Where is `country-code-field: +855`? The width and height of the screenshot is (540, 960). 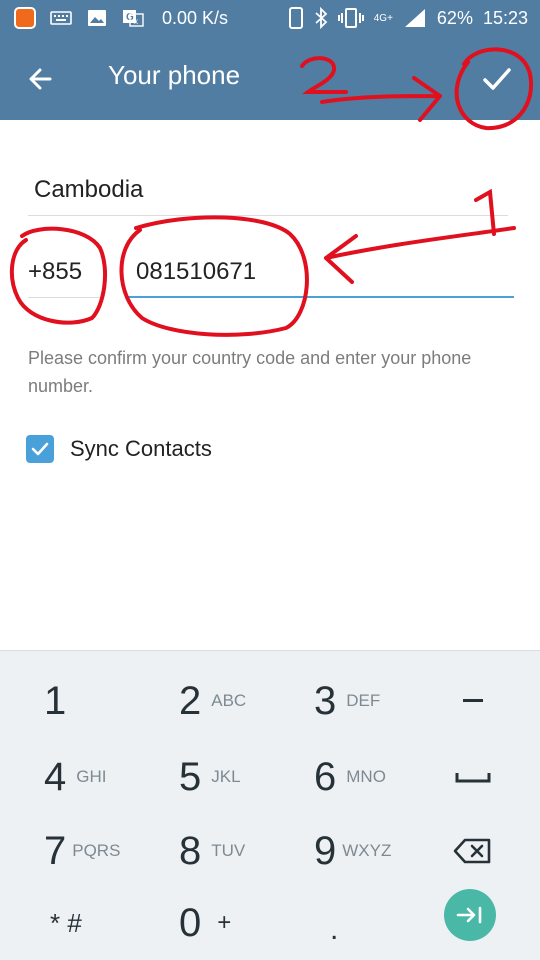
country-code-field: +855 is located at coordinates (66, 272).